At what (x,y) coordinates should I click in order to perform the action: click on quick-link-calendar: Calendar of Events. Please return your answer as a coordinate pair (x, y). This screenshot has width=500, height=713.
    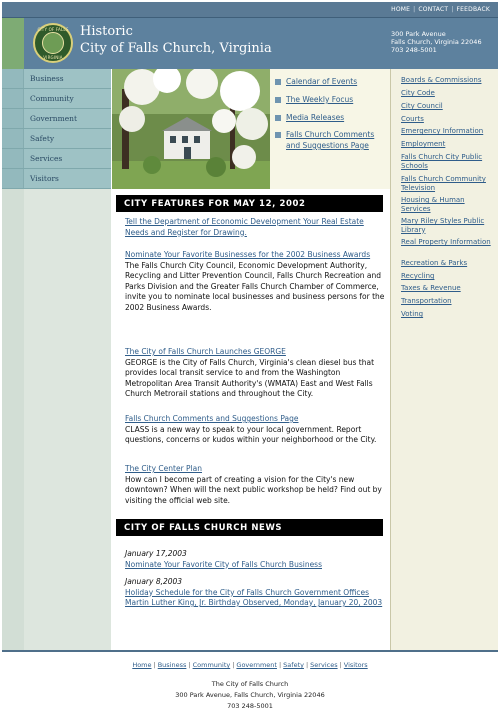
    Looking at the image, I should click on (336, 81).